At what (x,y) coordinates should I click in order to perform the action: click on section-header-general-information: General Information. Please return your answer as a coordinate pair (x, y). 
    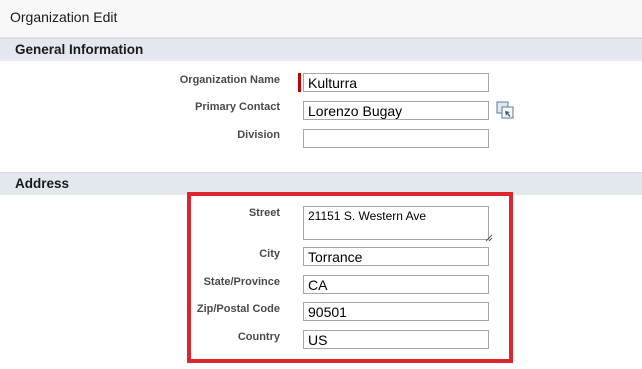
    Looking at the image, I should click on (321, 49).